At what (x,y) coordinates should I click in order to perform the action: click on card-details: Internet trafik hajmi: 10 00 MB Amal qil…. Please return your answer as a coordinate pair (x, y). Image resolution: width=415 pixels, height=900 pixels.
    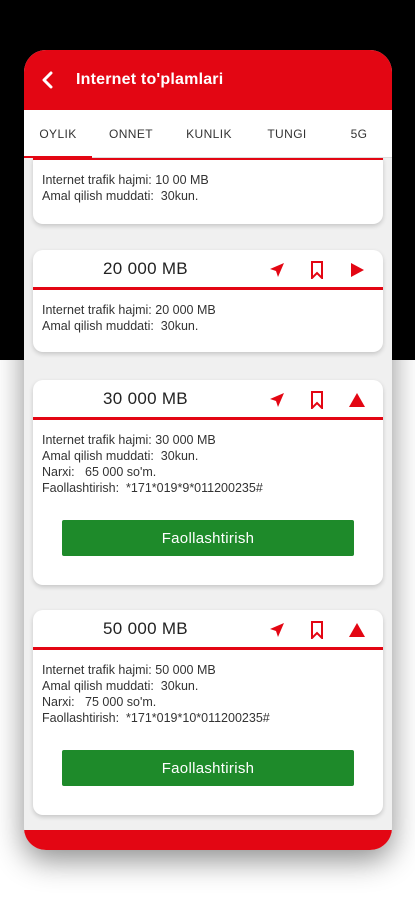
    Looking at the image, I should click on (208, 186).